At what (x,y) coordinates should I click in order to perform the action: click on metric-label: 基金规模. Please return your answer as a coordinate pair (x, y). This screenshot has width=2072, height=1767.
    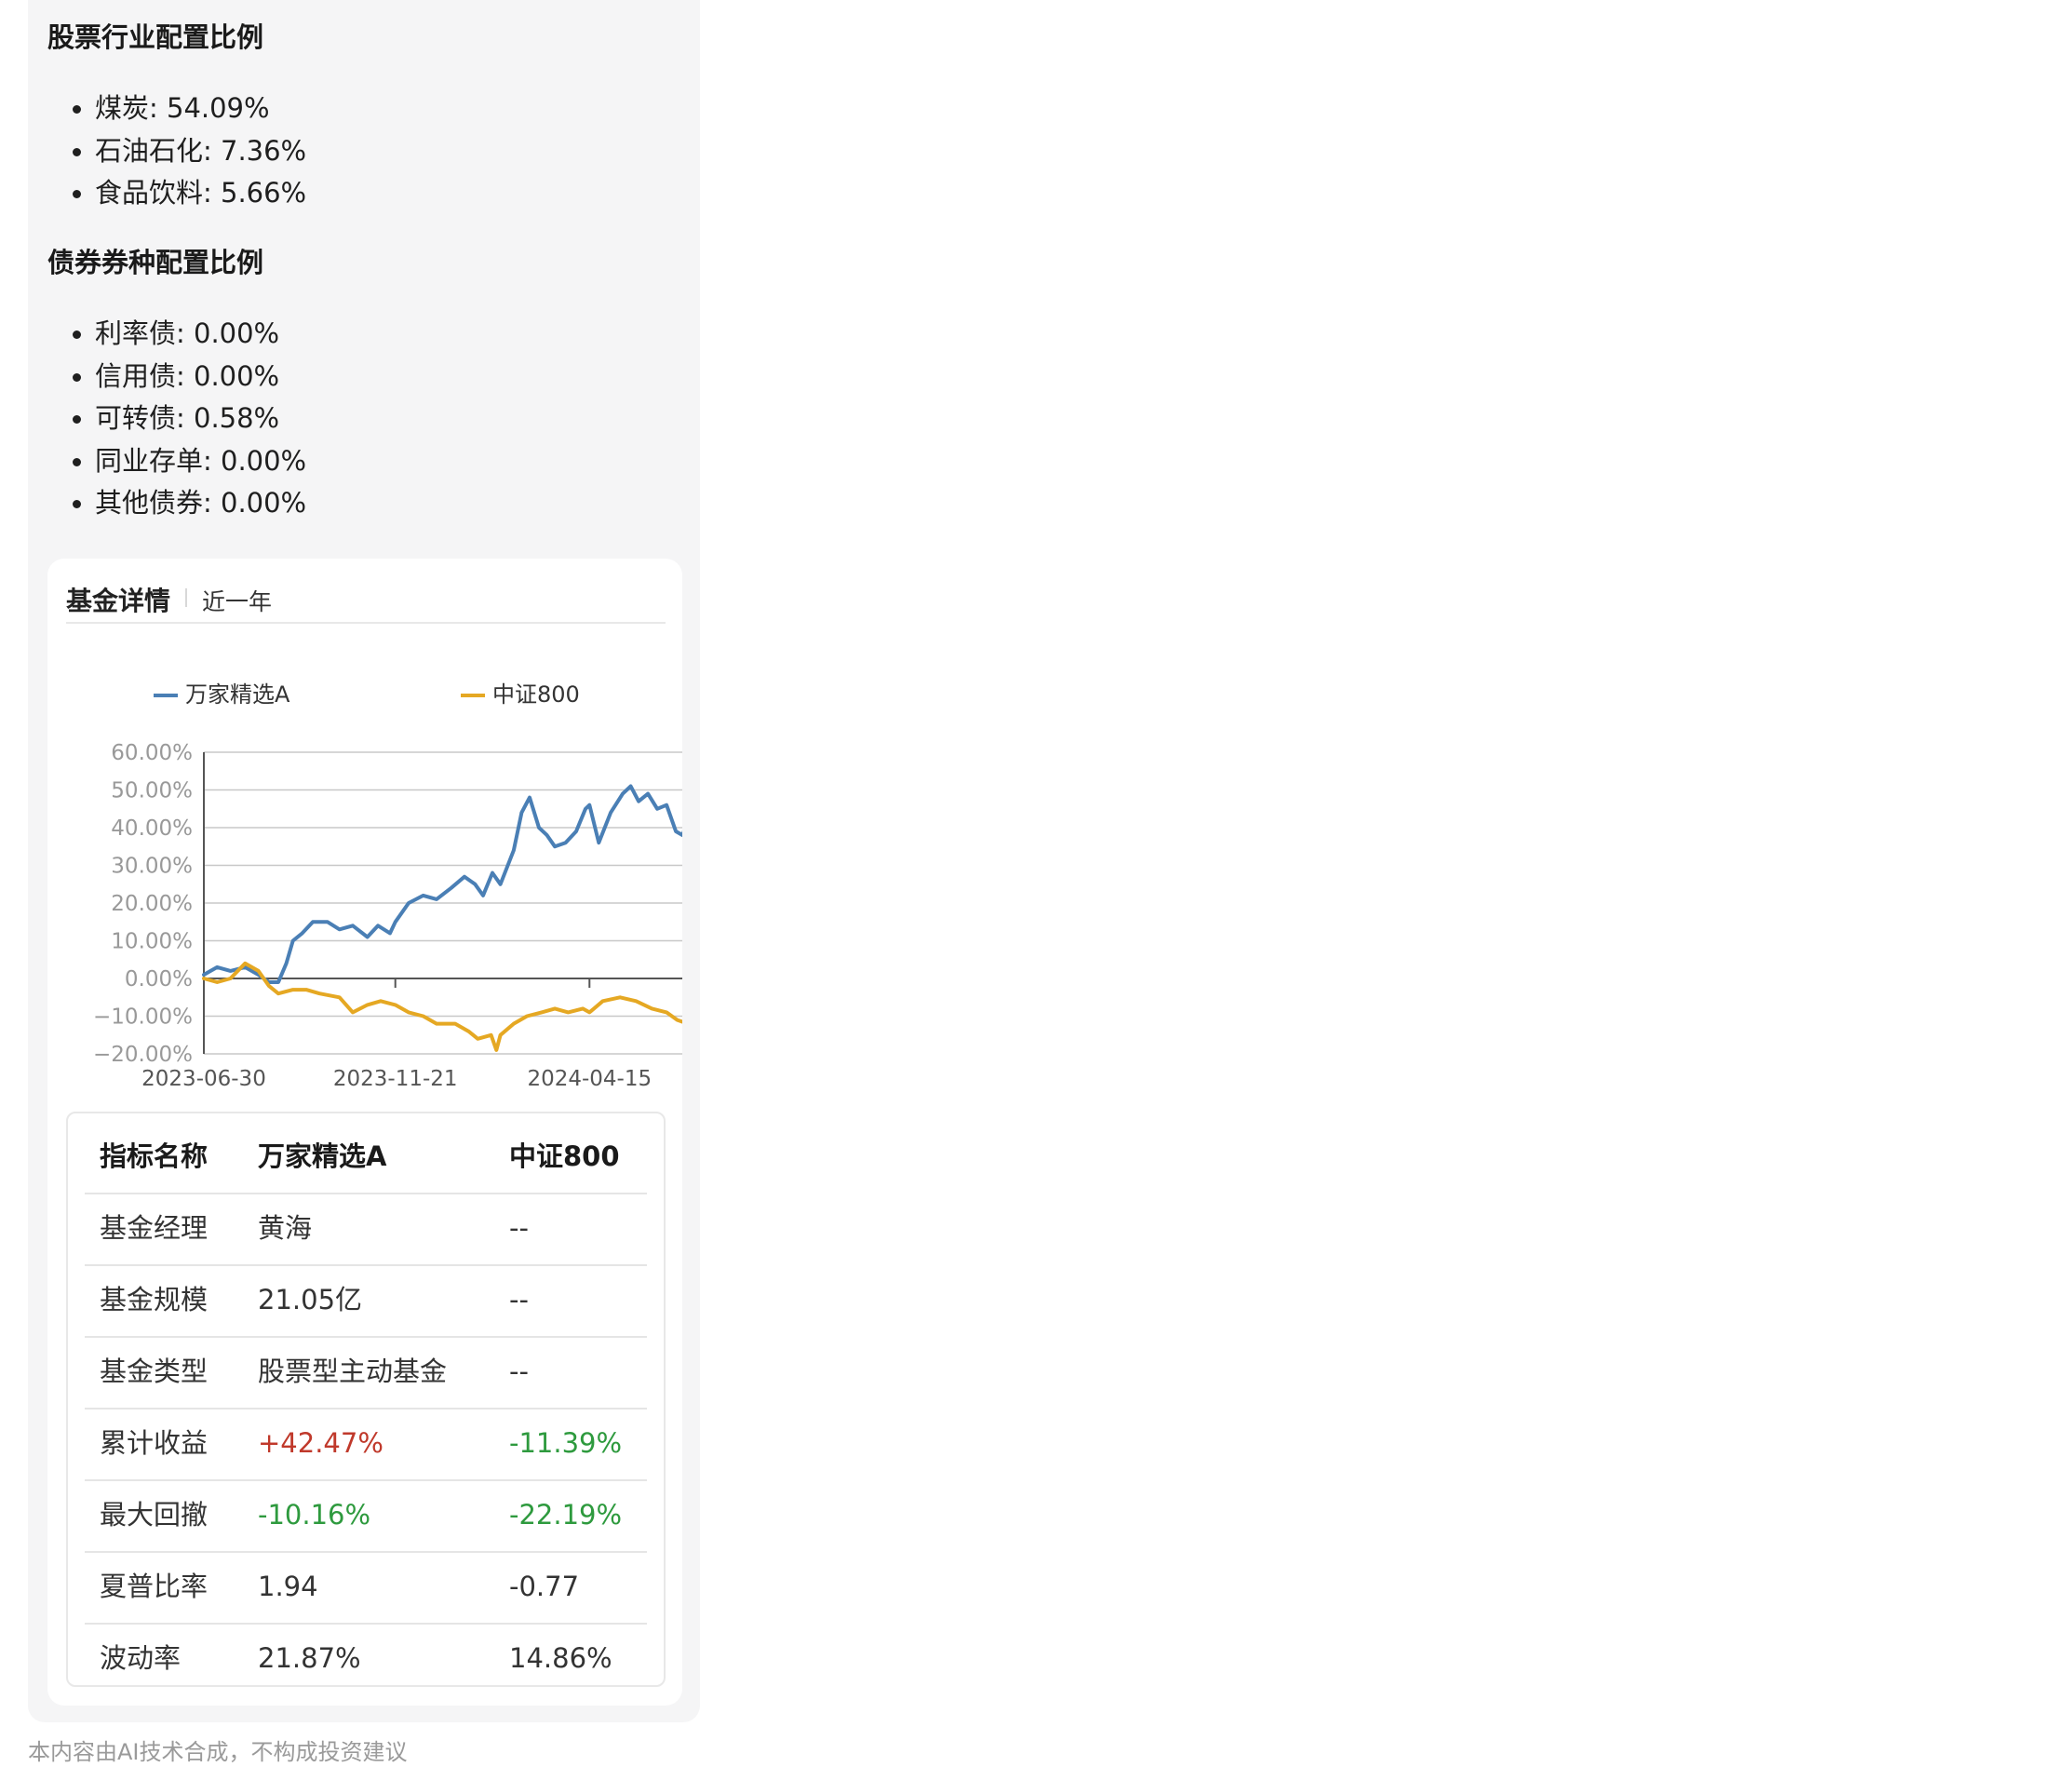
    Looking at the image, I should click on (154, 1299).